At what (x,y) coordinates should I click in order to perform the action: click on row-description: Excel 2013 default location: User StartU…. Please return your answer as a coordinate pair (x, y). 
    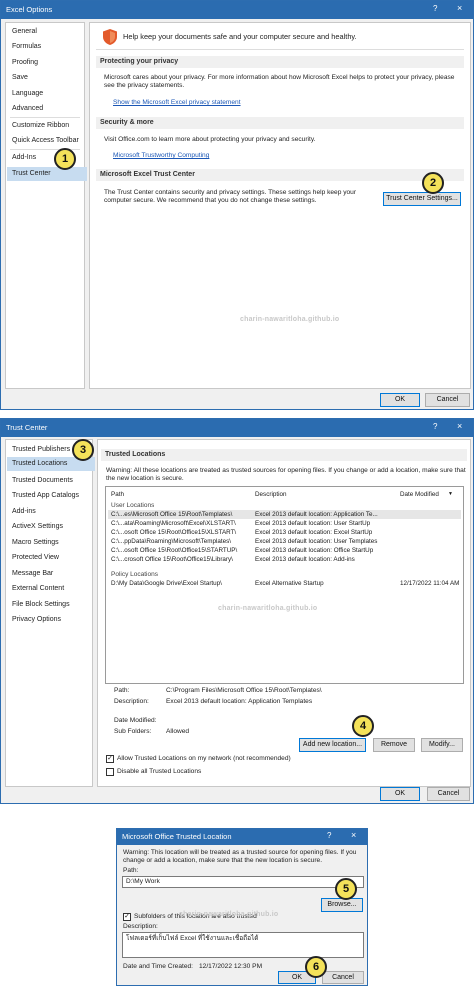
    Looking at the image, I should click on (313, 523).